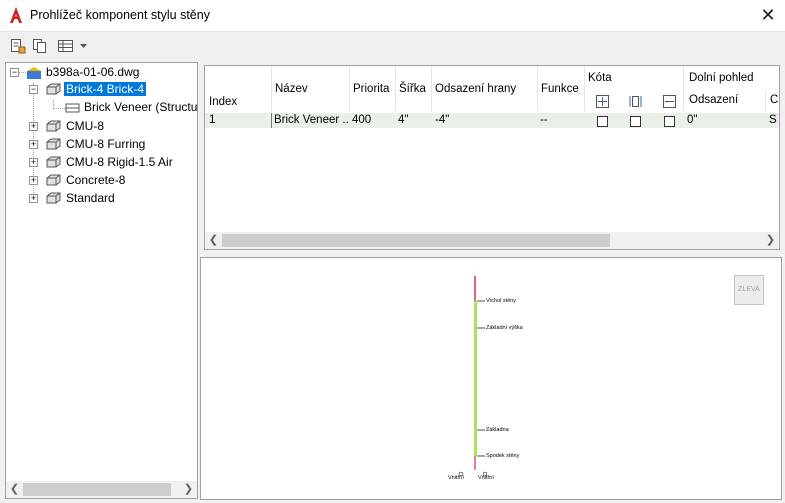 This screenshot has width=785, height=503. I want to click on col-header-index: Index, so click(223, 102).